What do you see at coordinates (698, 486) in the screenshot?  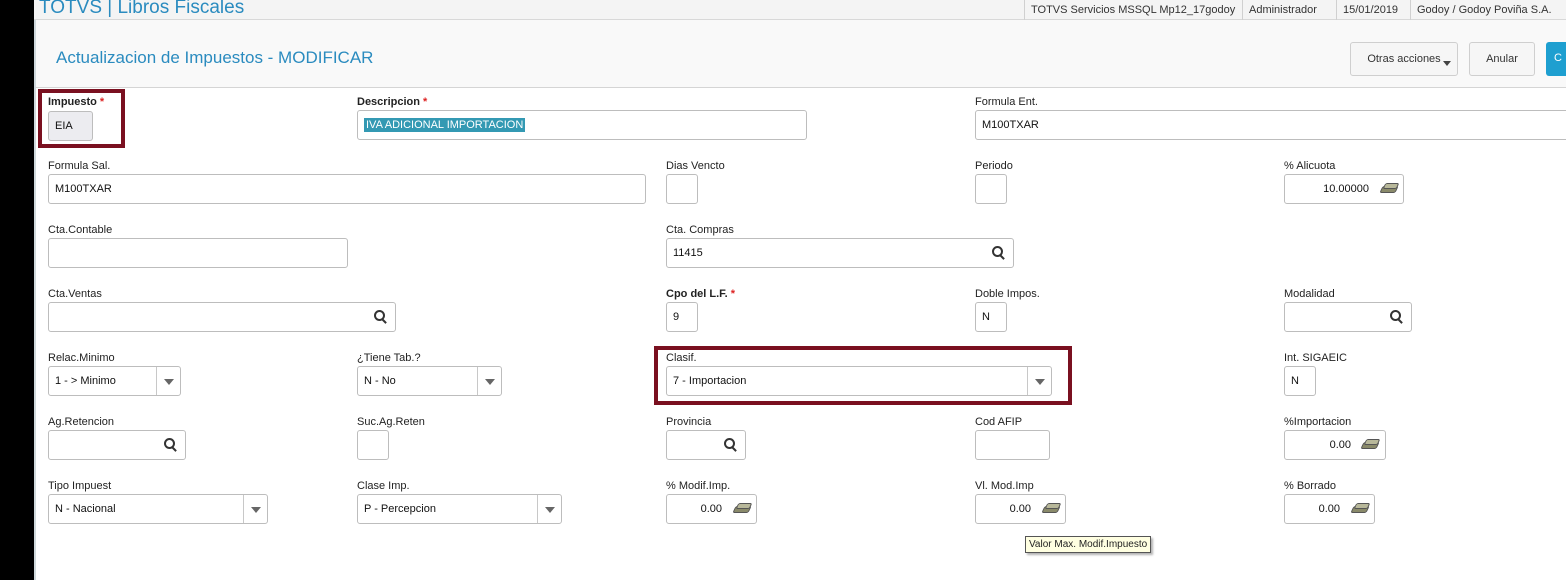 I see `modif-imp-label: % Modif.Imp.` at bounding box center [698, 486].